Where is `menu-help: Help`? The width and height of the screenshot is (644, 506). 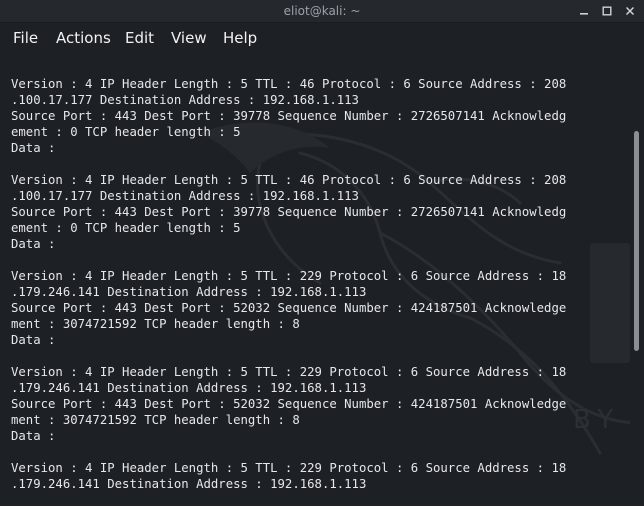 menu-help: Help is located at coordinates (240, 38).